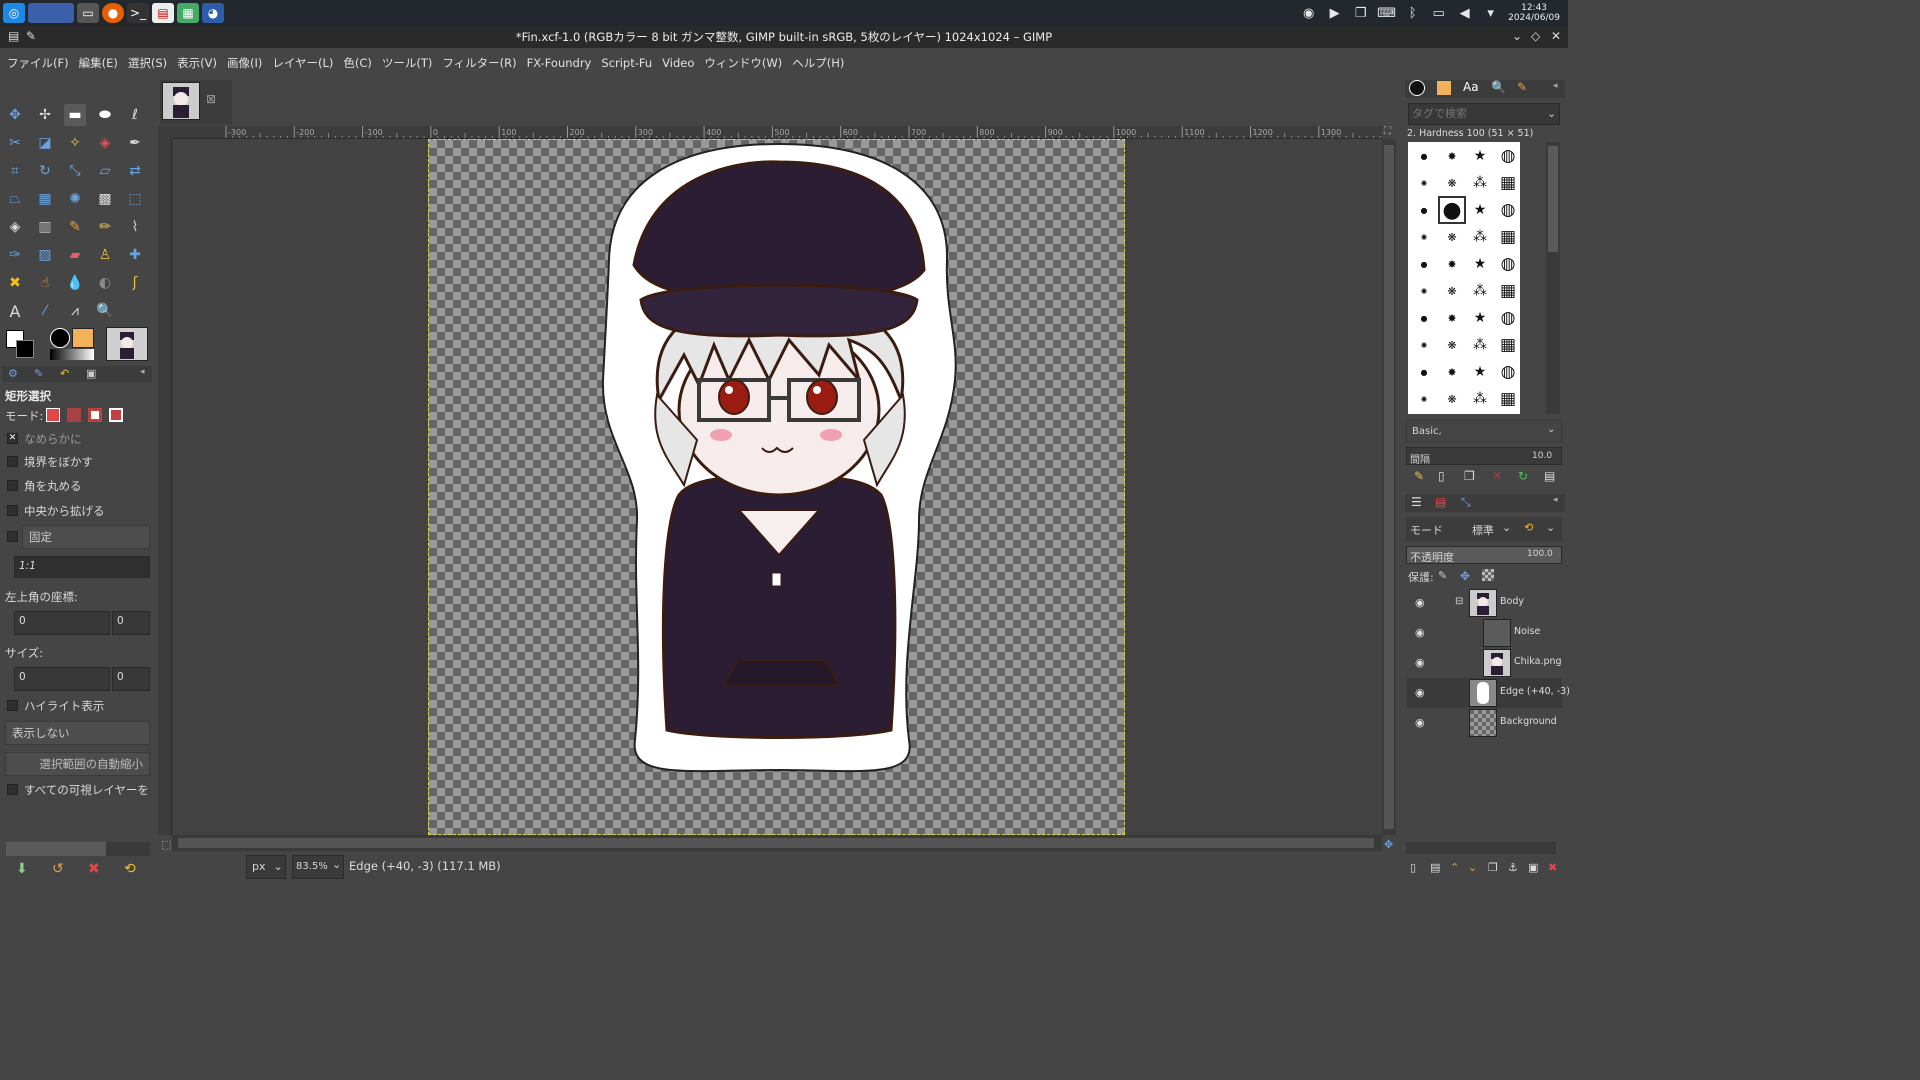  Describe the element at coordinates (94, 869) in the screenshot. I see `delete-tool-preset-icon: ✖` at that location.